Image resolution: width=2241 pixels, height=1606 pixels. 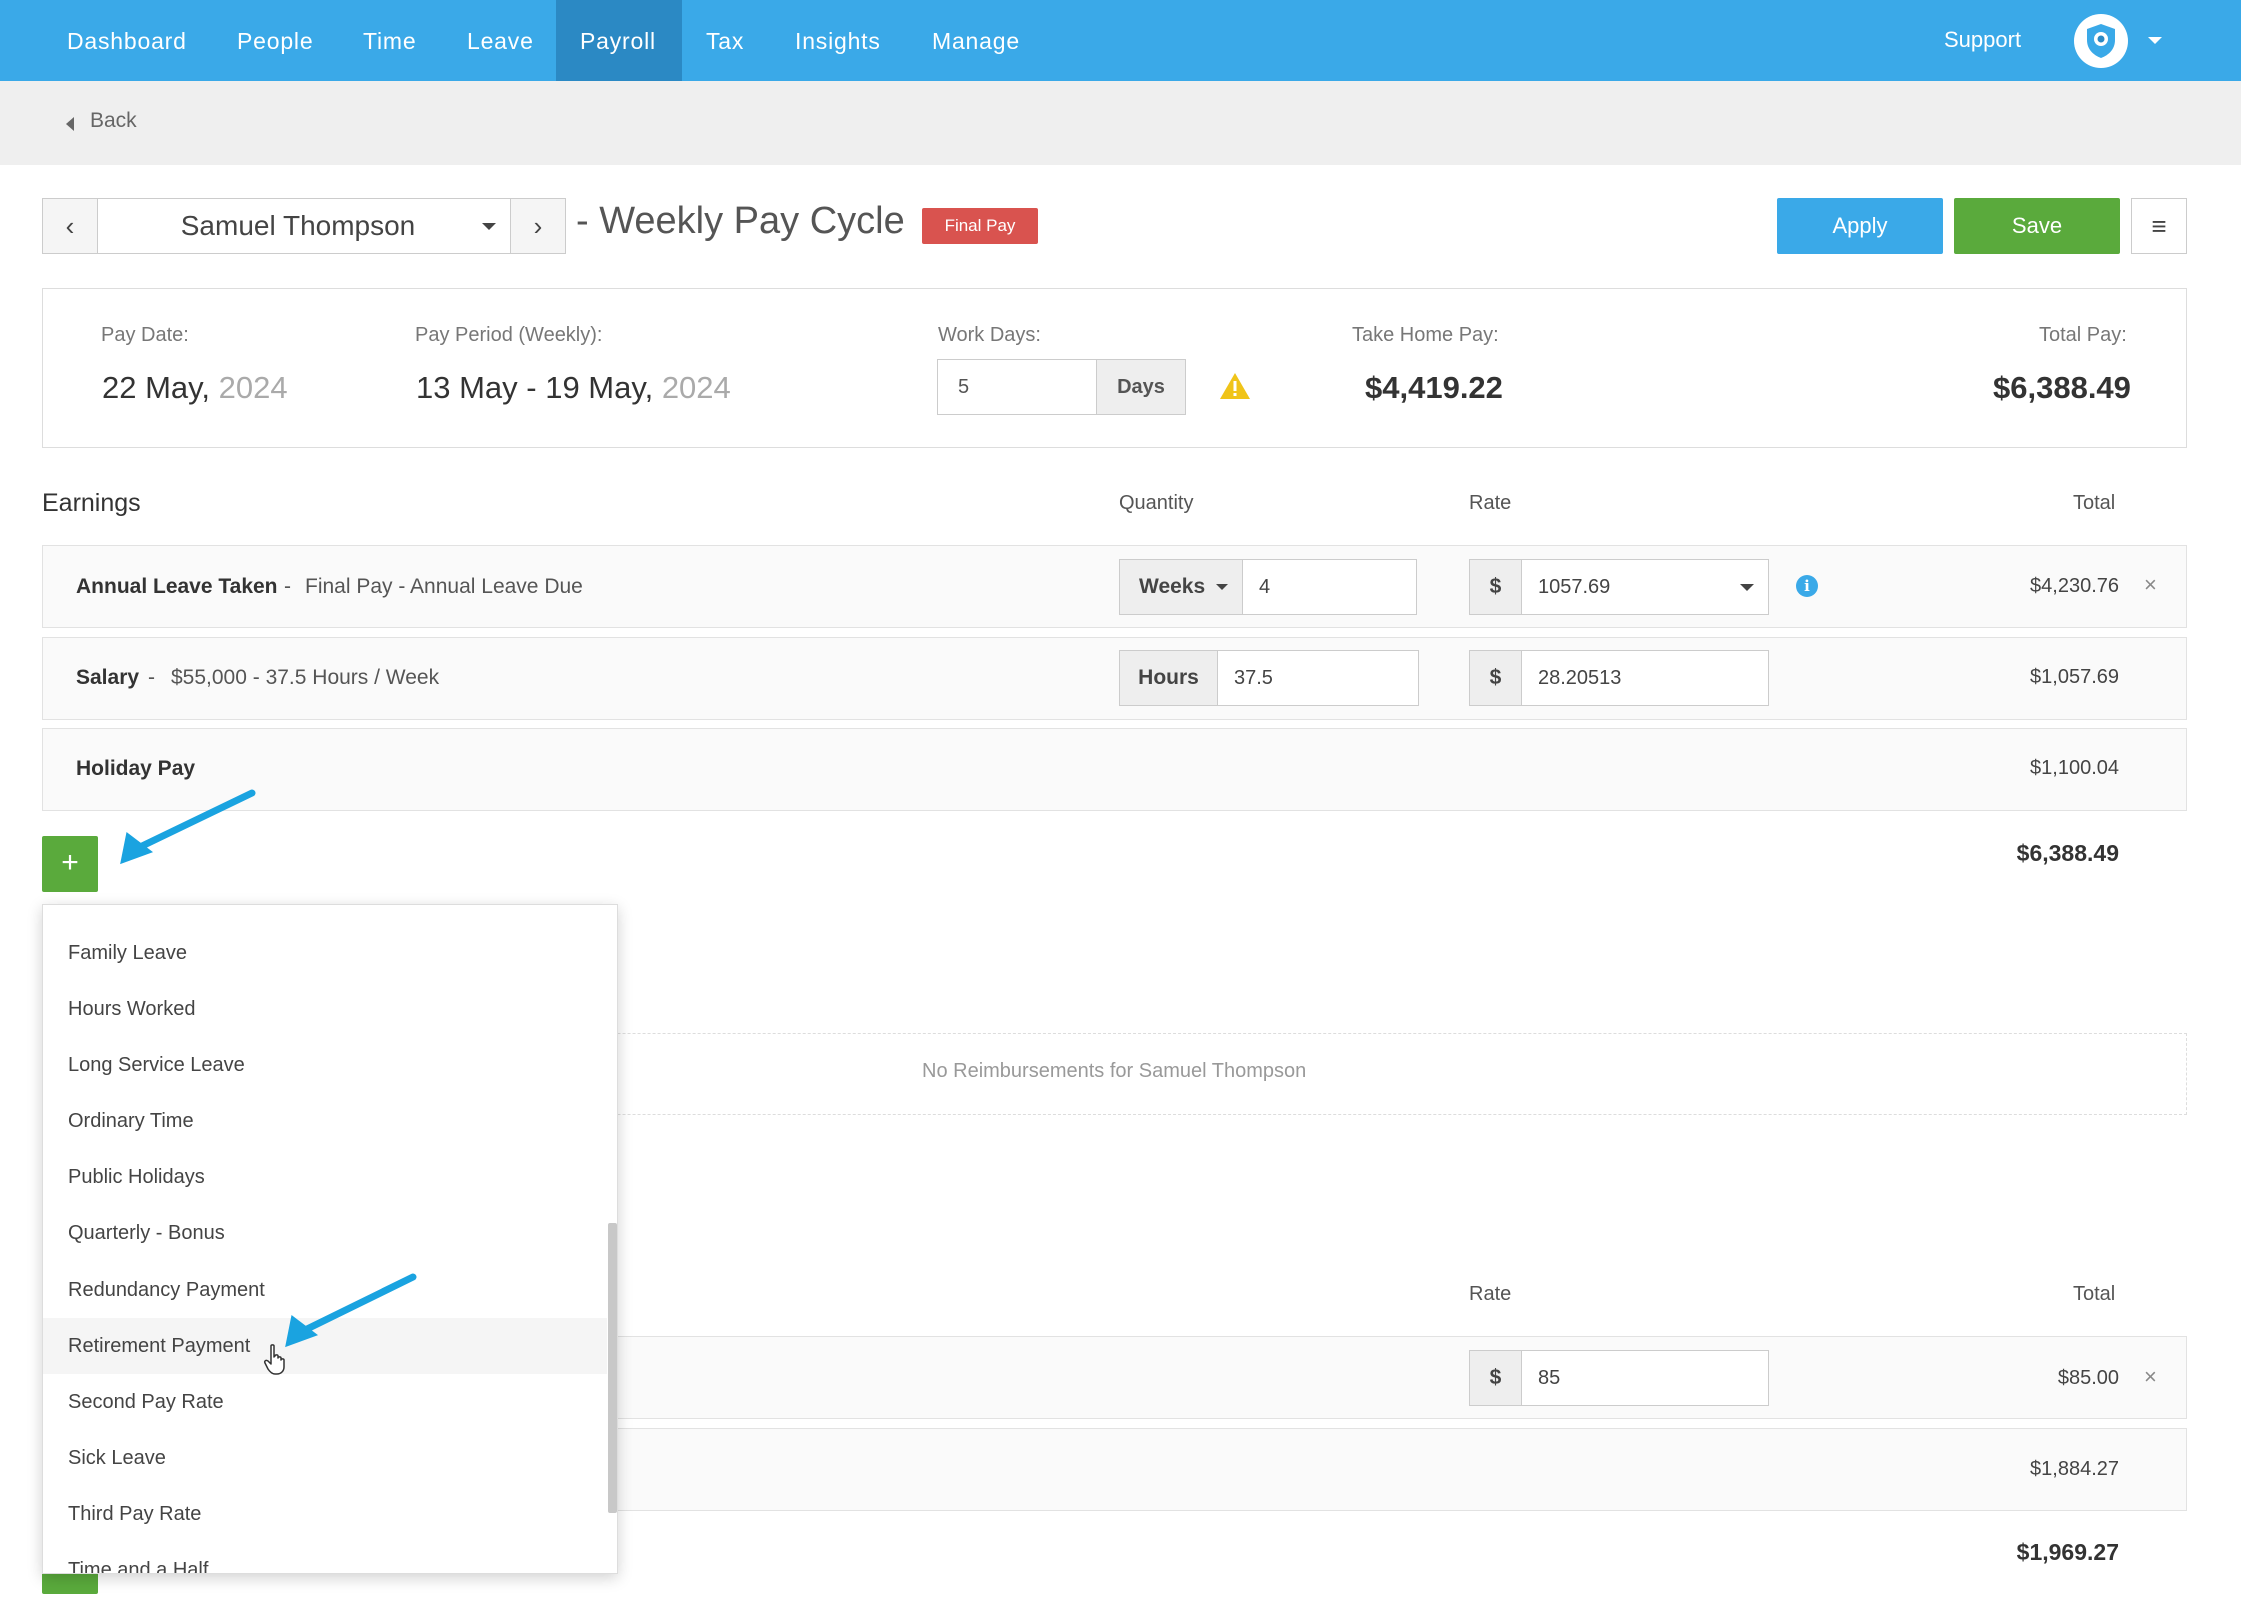 I want to click on dropdown-item: Sick Leave, so click(x=325, y=1458).